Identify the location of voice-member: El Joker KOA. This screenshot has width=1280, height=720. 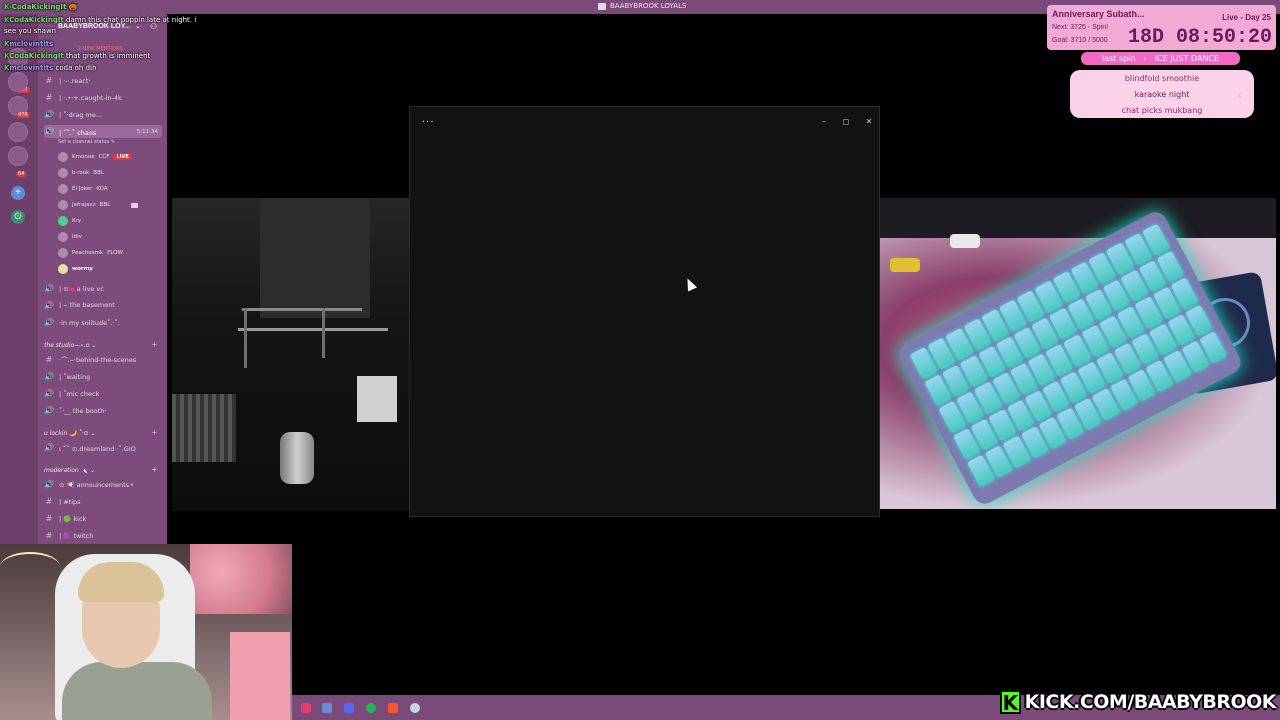
(83, 189).